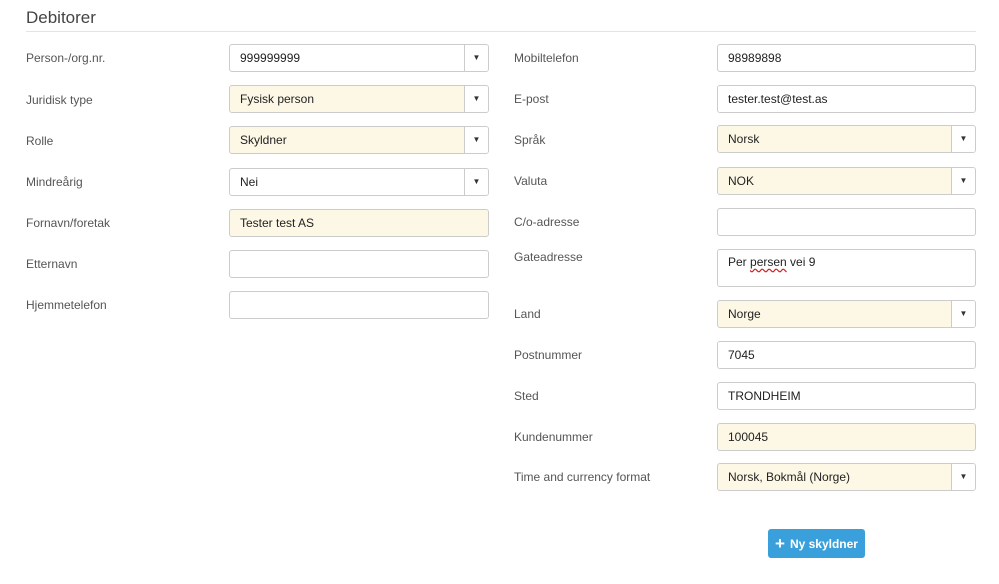  I want to click on gateadresse-value-suffix: vei 9, so click(801, 262).